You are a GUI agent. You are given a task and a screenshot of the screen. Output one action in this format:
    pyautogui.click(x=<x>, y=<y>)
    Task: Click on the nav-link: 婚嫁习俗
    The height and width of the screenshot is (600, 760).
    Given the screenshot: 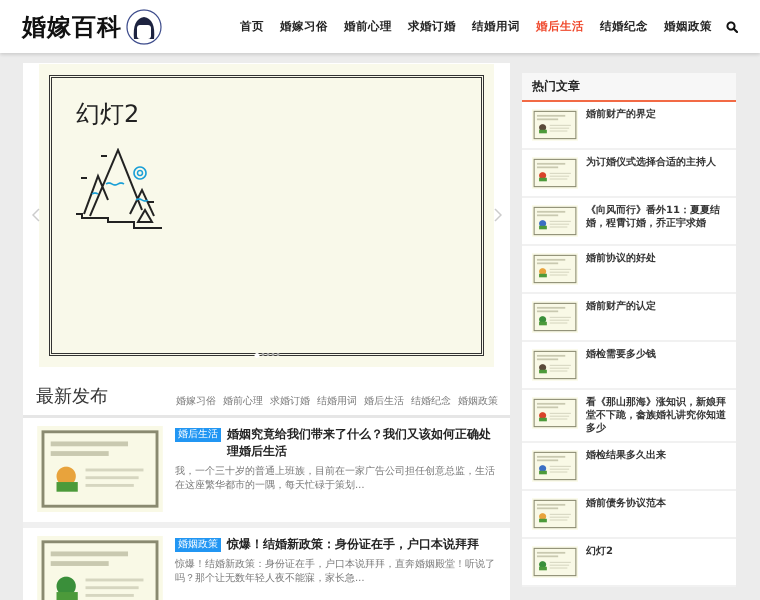 What is the action you would take?
    pyautogui.click(x=304, y=26)
    